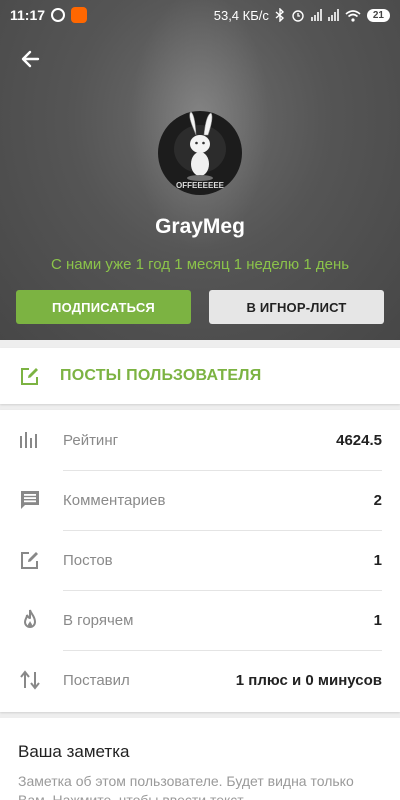  What do you see at coordinates (200, 15) in the screenshot?
I see `status-bar: 11:17 53,4 КБ/с 21` at bounding box center [200, 15].